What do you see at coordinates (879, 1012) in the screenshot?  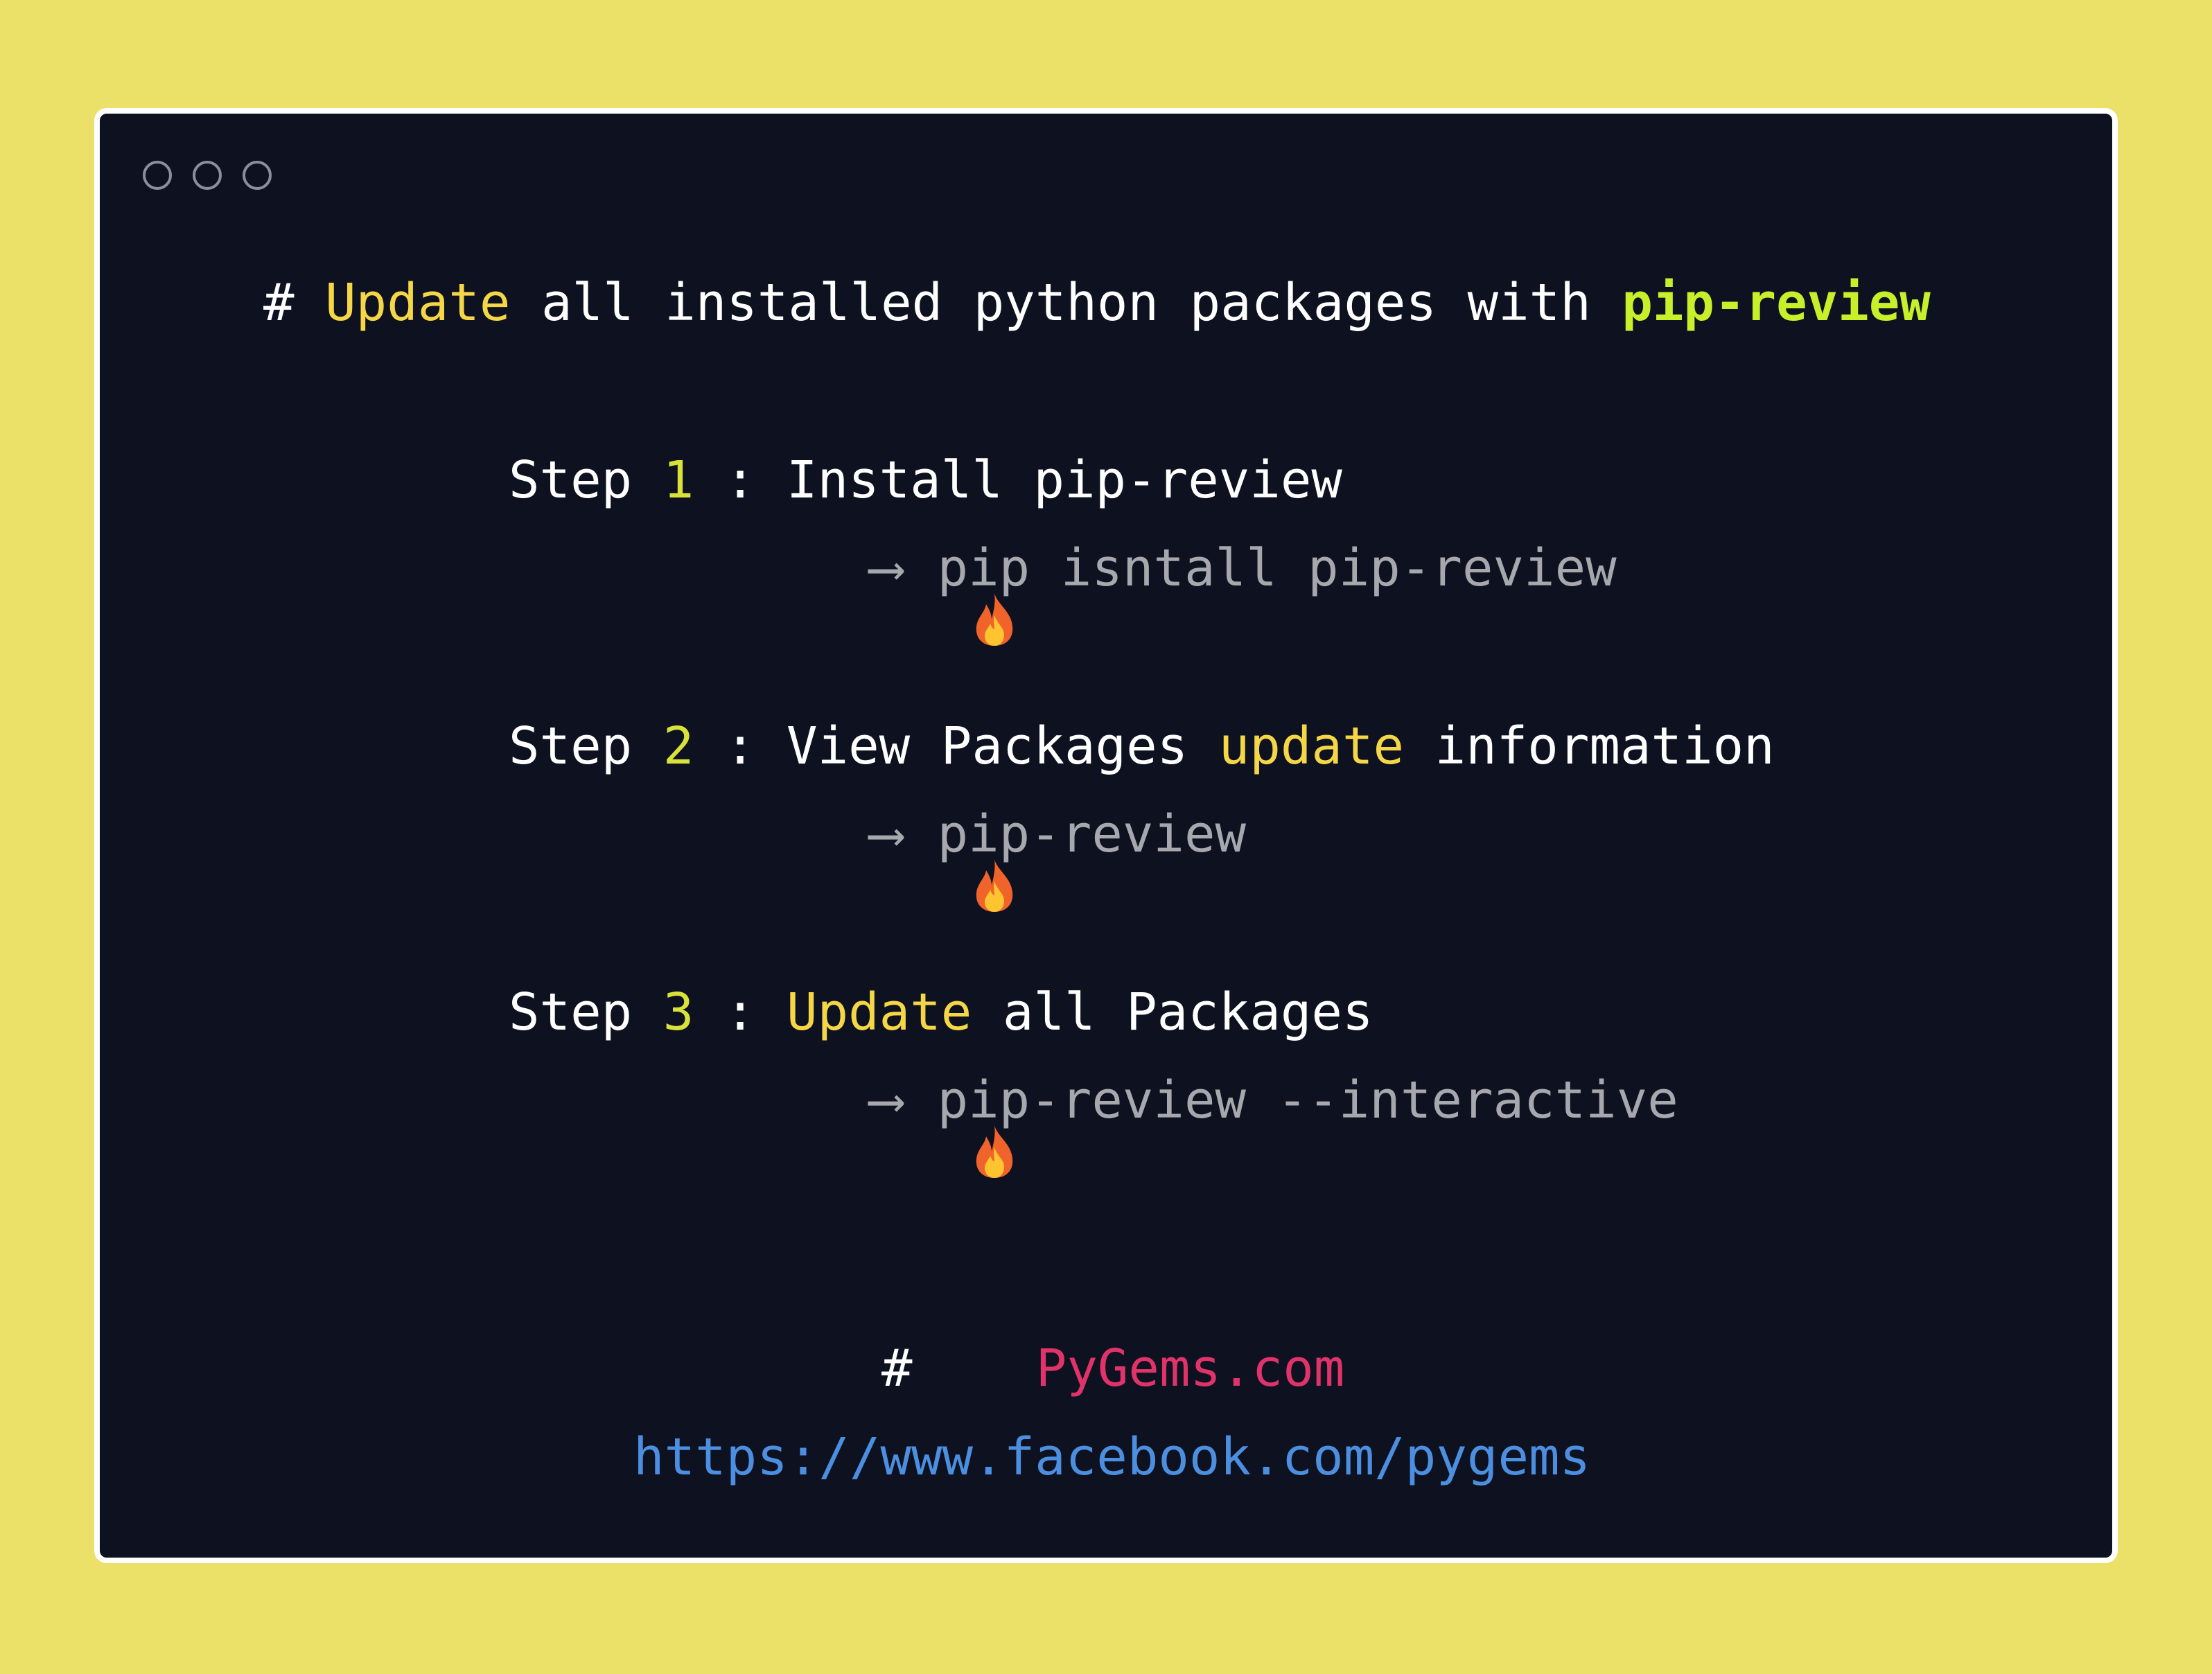 I see `step-highlight: Update` at bounding box center [879, 1012].